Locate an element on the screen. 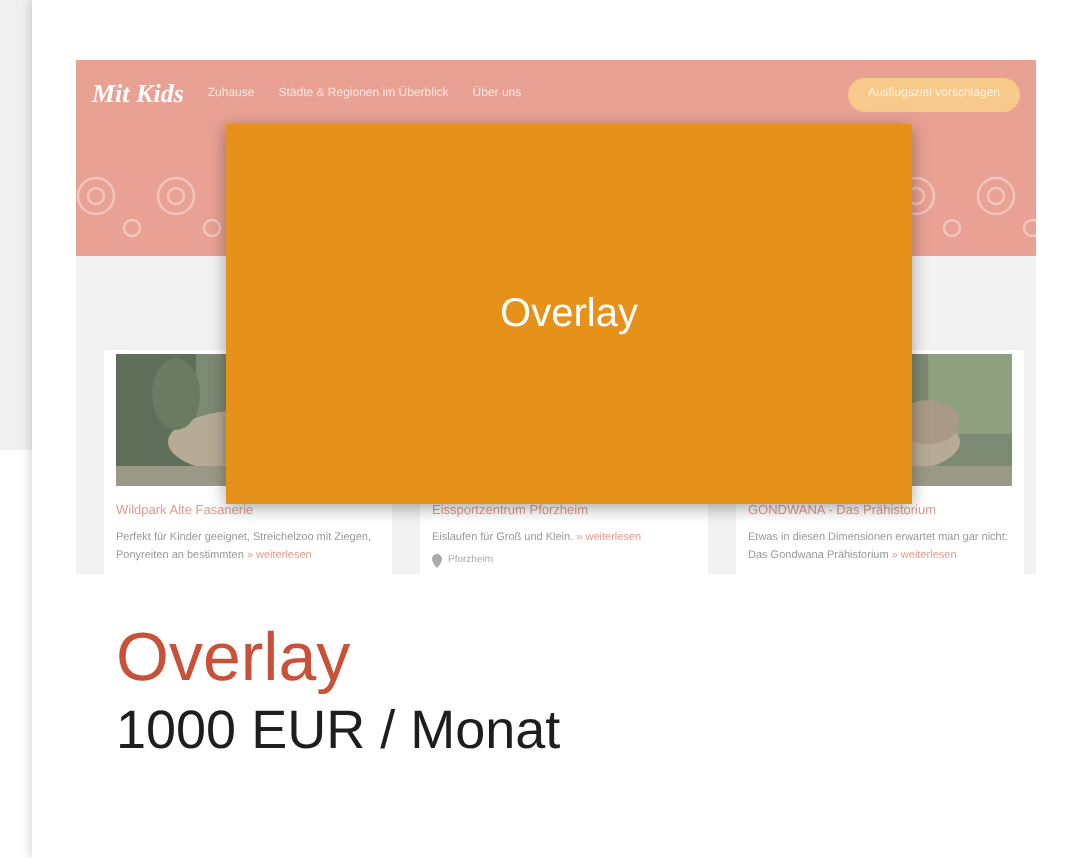 The width and height of the screenshot is (1076, 858). logo: Mit Kids is located at coordinates (138, 94).